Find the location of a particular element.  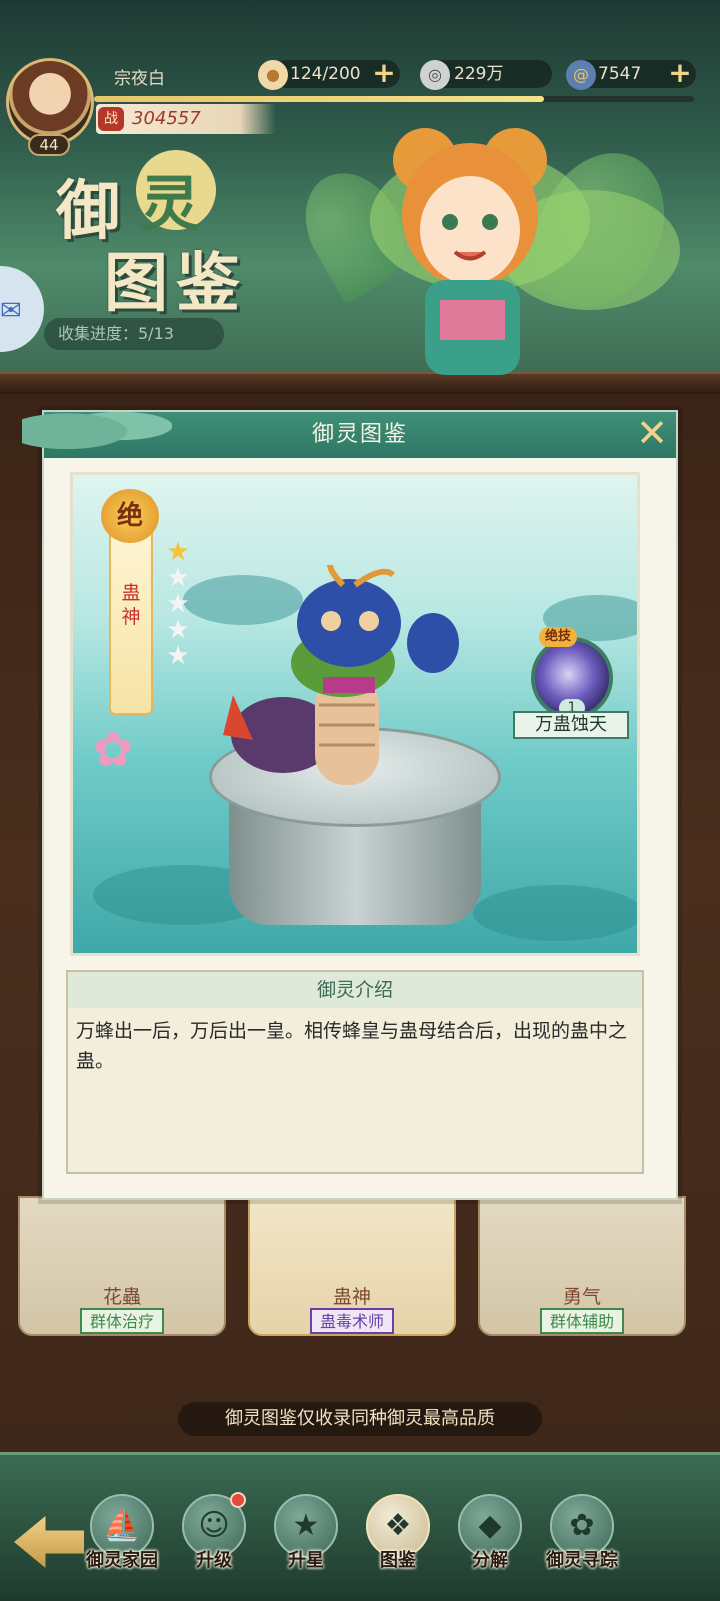

nav-pet-tracking: ✿ 御灵寻踪 is located at coordinates (582, 1544).